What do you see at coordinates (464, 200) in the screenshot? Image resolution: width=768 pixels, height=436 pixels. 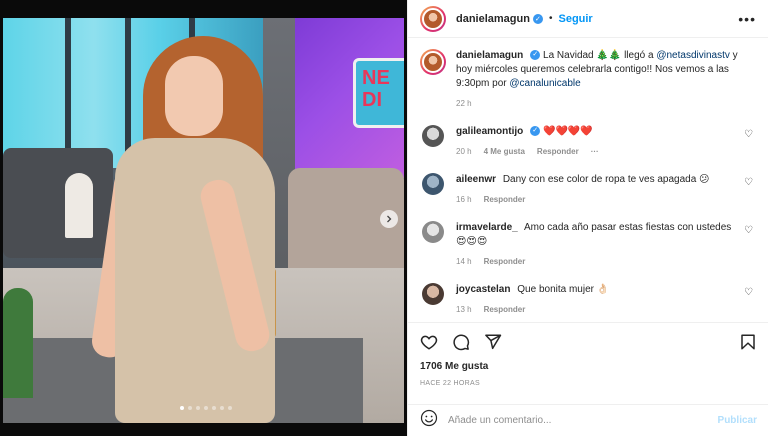 I see `comment-time: 16 h` at bounding box center [464, 200].